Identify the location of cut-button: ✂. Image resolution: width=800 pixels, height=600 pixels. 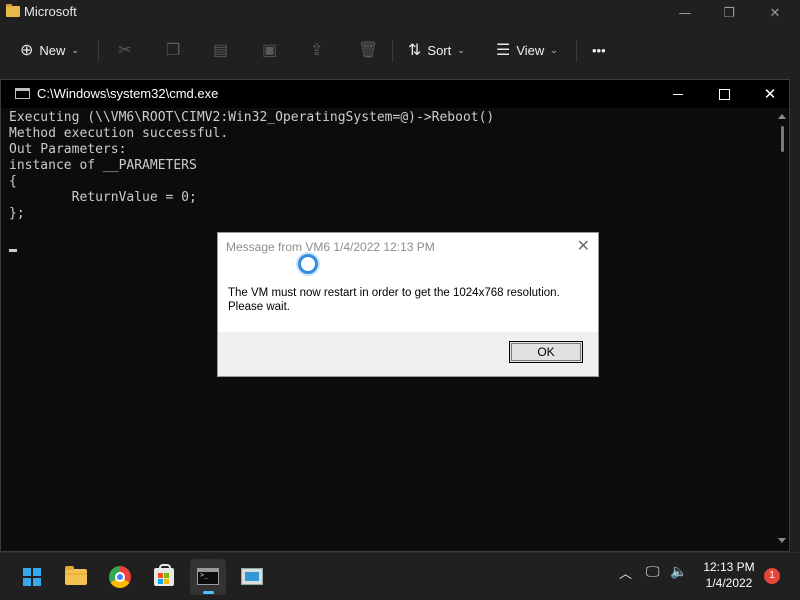
(124, 50).